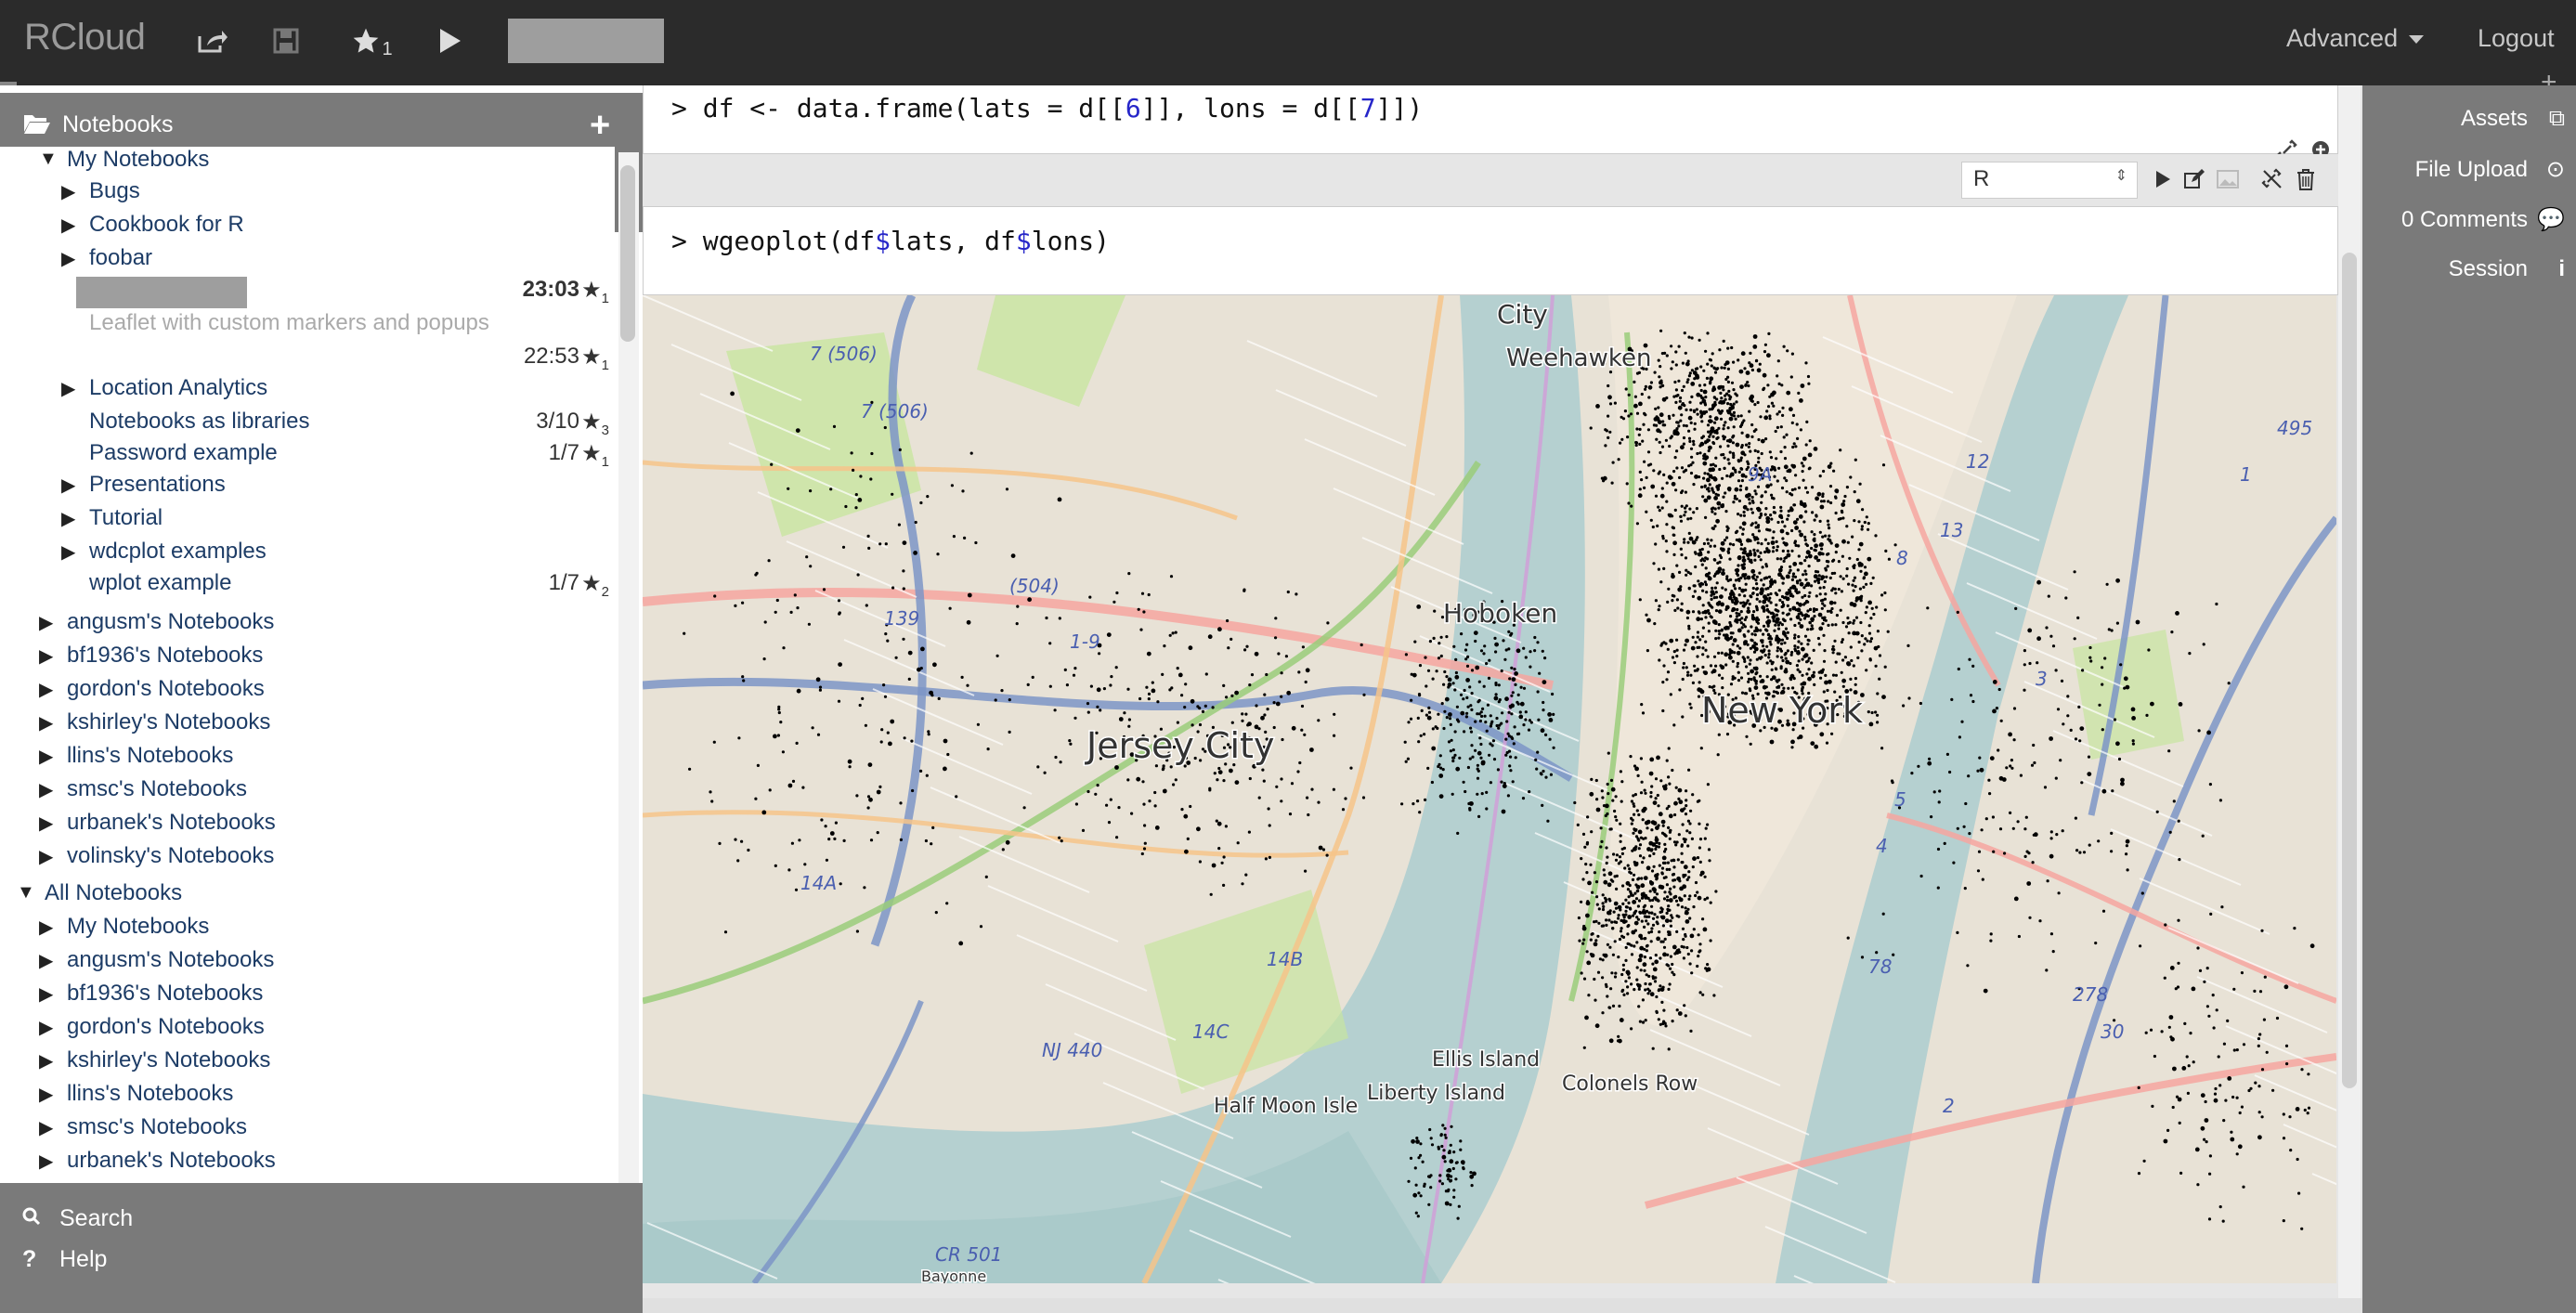 This screenshot has width=2576, height=1313. I want to click on code-cell-2-text: > wgeoplot(df$lats, df$lons), so click(890, 241).